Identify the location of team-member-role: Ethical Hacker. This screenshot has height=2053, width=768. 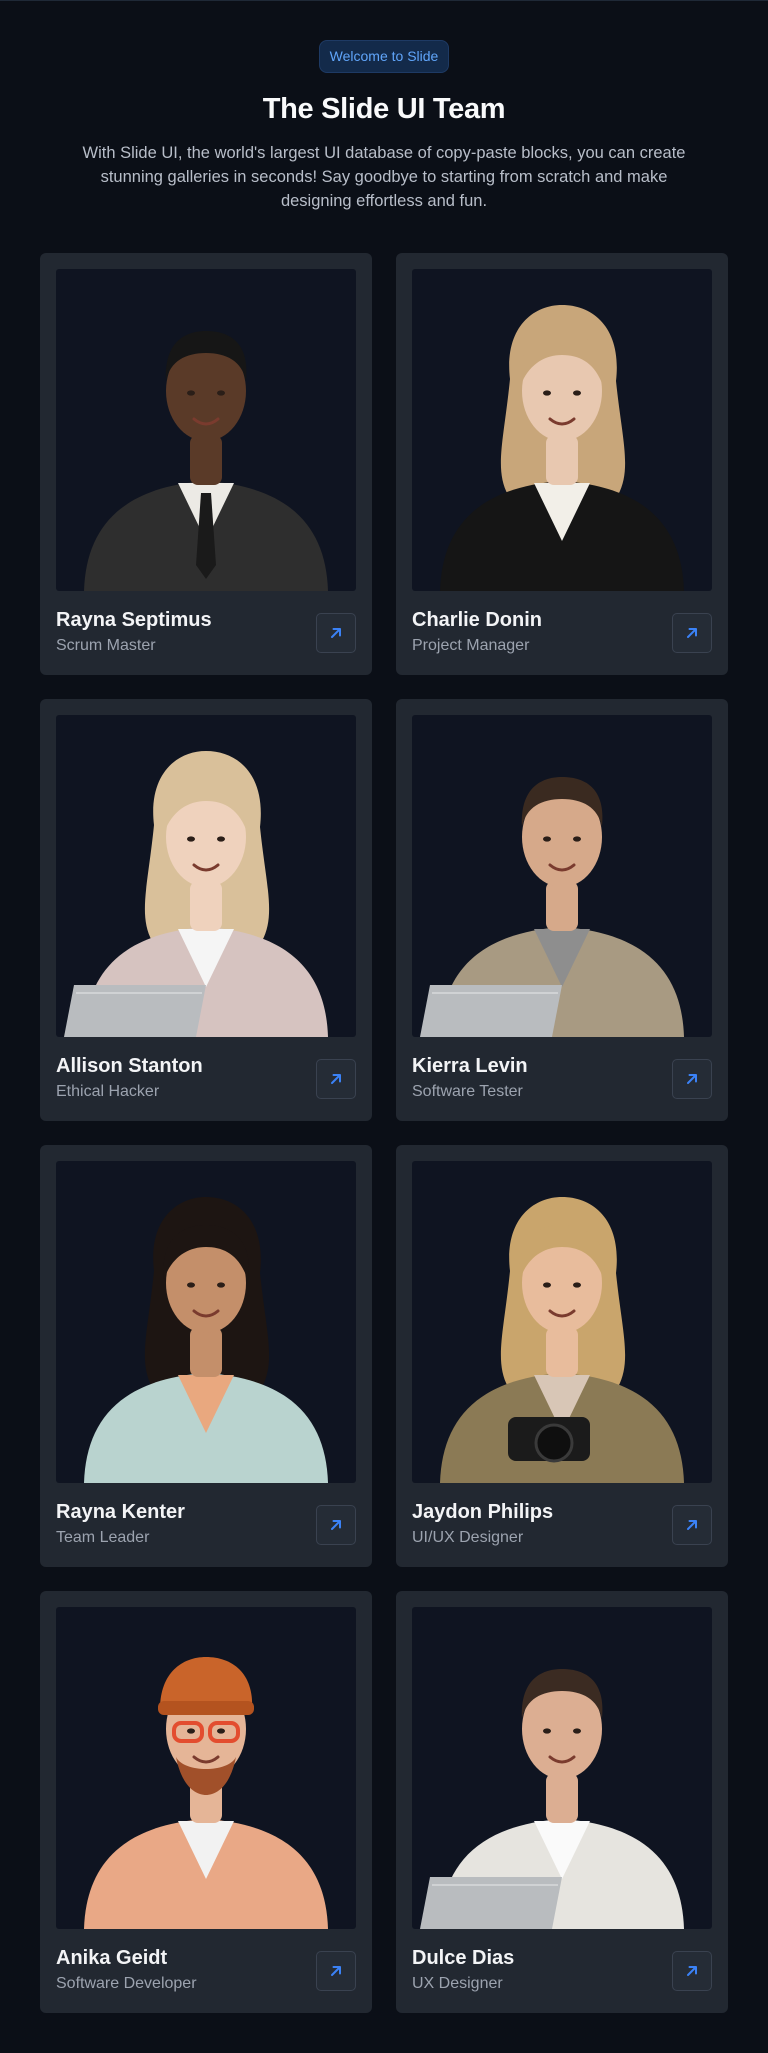
(108, 1091).